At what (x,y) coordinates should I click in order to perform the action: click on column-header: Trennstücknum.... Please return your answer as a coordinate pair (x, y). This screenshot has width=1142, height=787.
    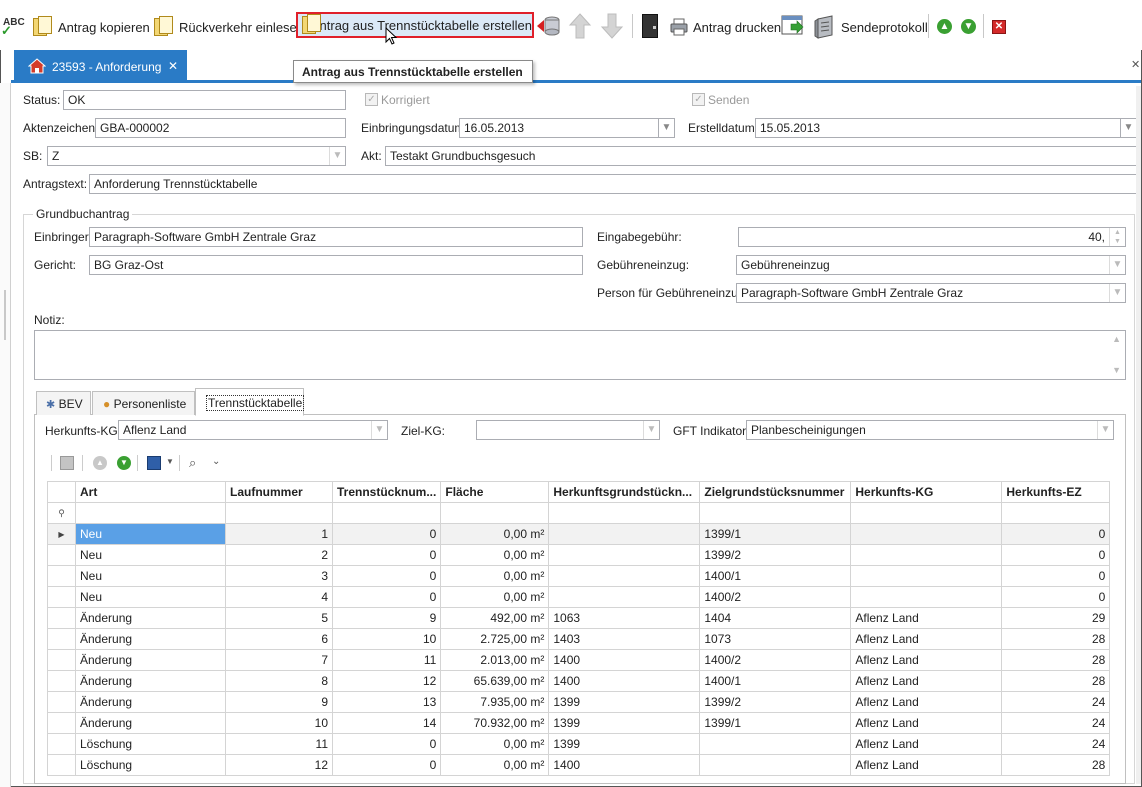
    Looking at the image, I should click on (386, 492).